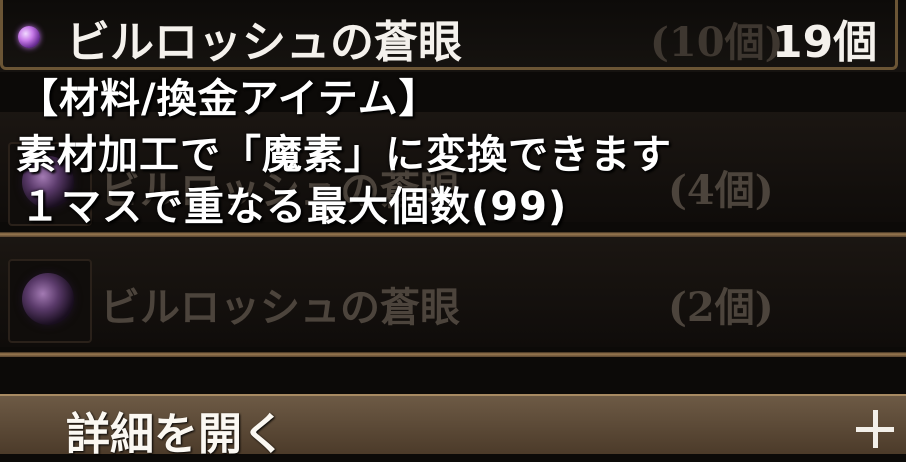 The height and width of the screenshot is (462, 906). What do you see at coordinates (280, 307) in the screenshot?
I see `item-name: ビルロッシュの蒼眼` at bounding box center [280, 307].